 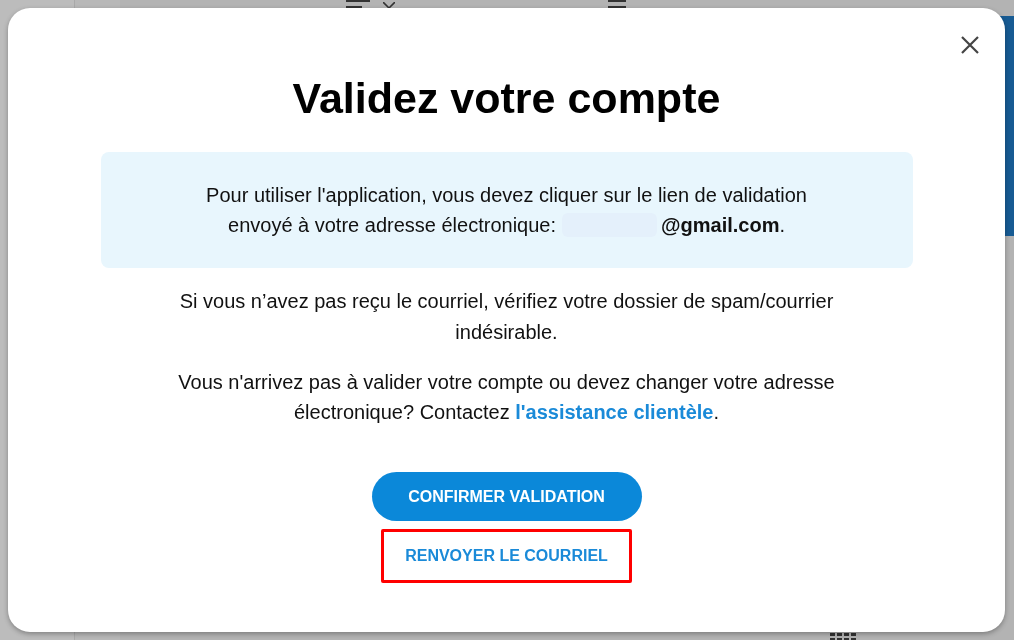 I want to click on info-text: envoyé à votre adresse électronique:, so click(x=392, y=225).